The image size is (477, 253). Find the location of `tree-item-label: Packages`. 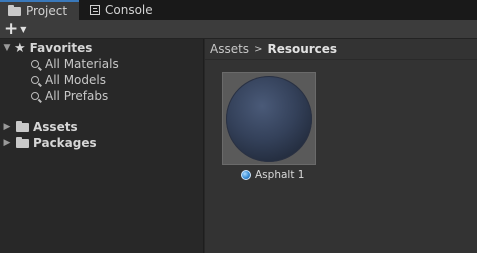

tree-item-label: Packages is located at coordinates (65, 143).